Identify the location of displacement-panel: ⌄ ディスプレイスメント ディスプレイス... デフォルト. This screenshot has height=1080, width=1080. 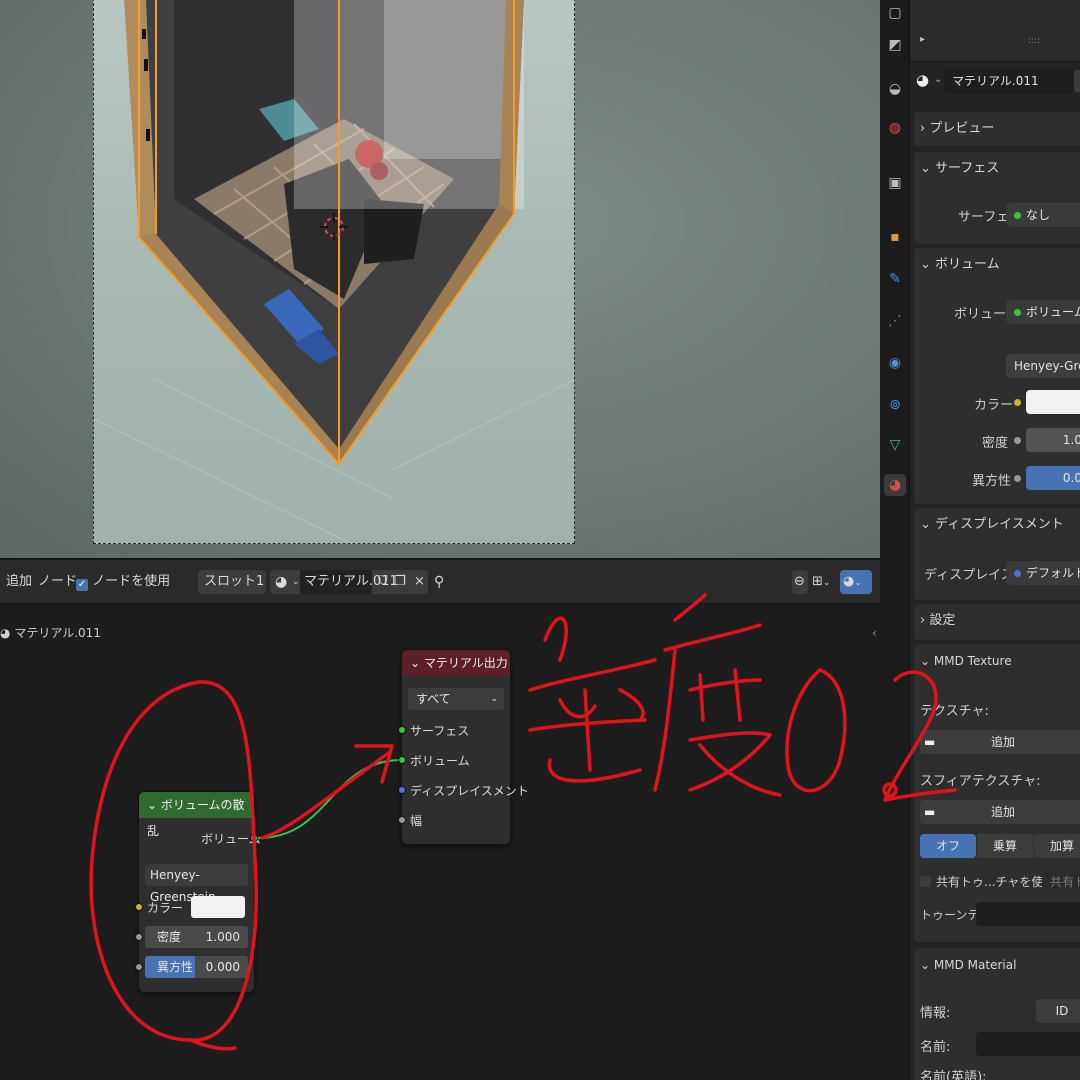
(997, 554).